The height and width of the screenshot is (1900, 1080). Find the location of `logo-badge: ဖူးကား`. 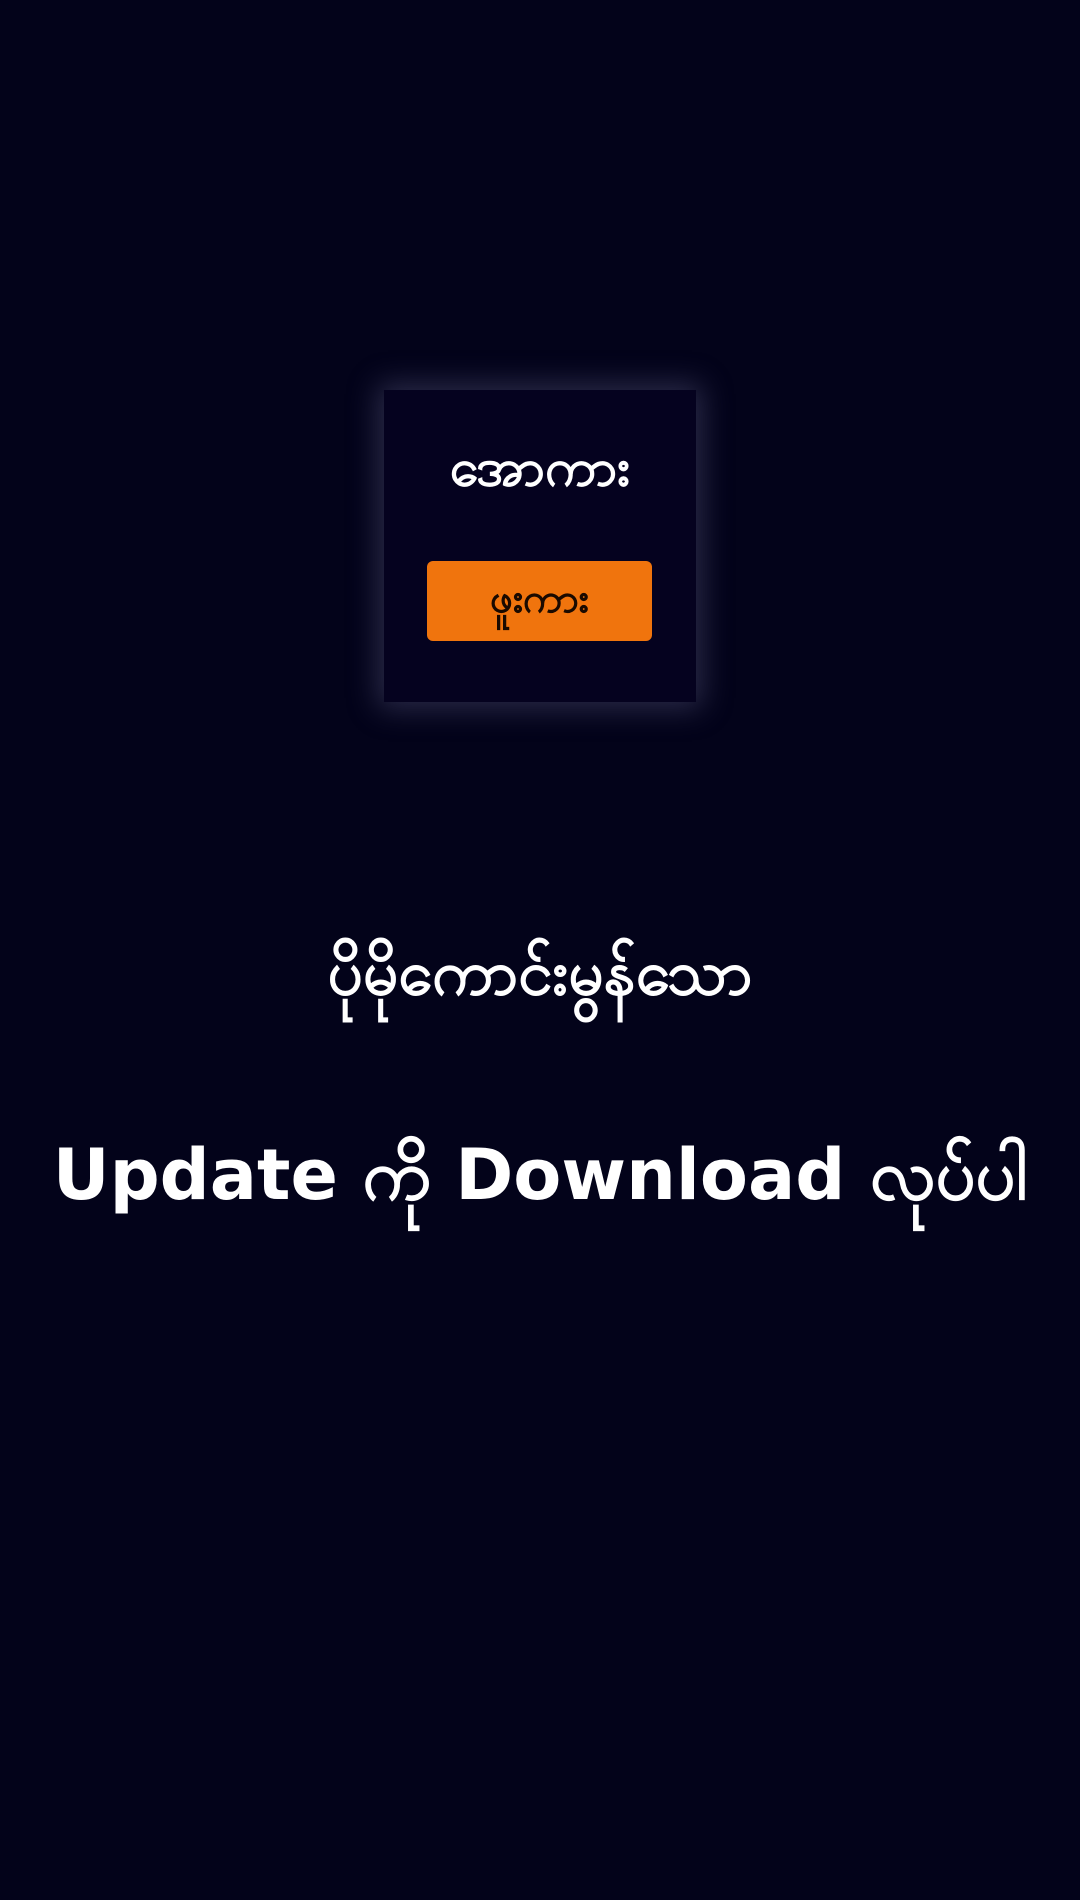

logo-badge: ဖူးကား is located at coordinates (539, 601).